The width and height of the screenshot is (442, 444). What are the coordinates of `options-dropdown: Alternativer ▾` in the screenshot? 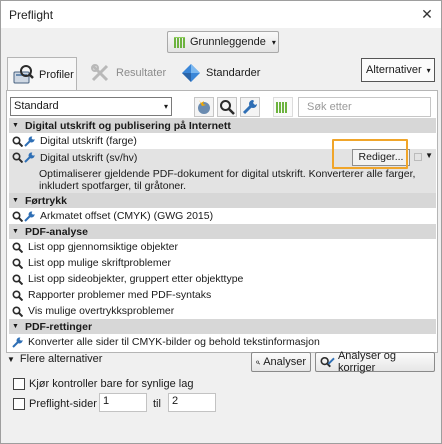 It's located at (398, 70).